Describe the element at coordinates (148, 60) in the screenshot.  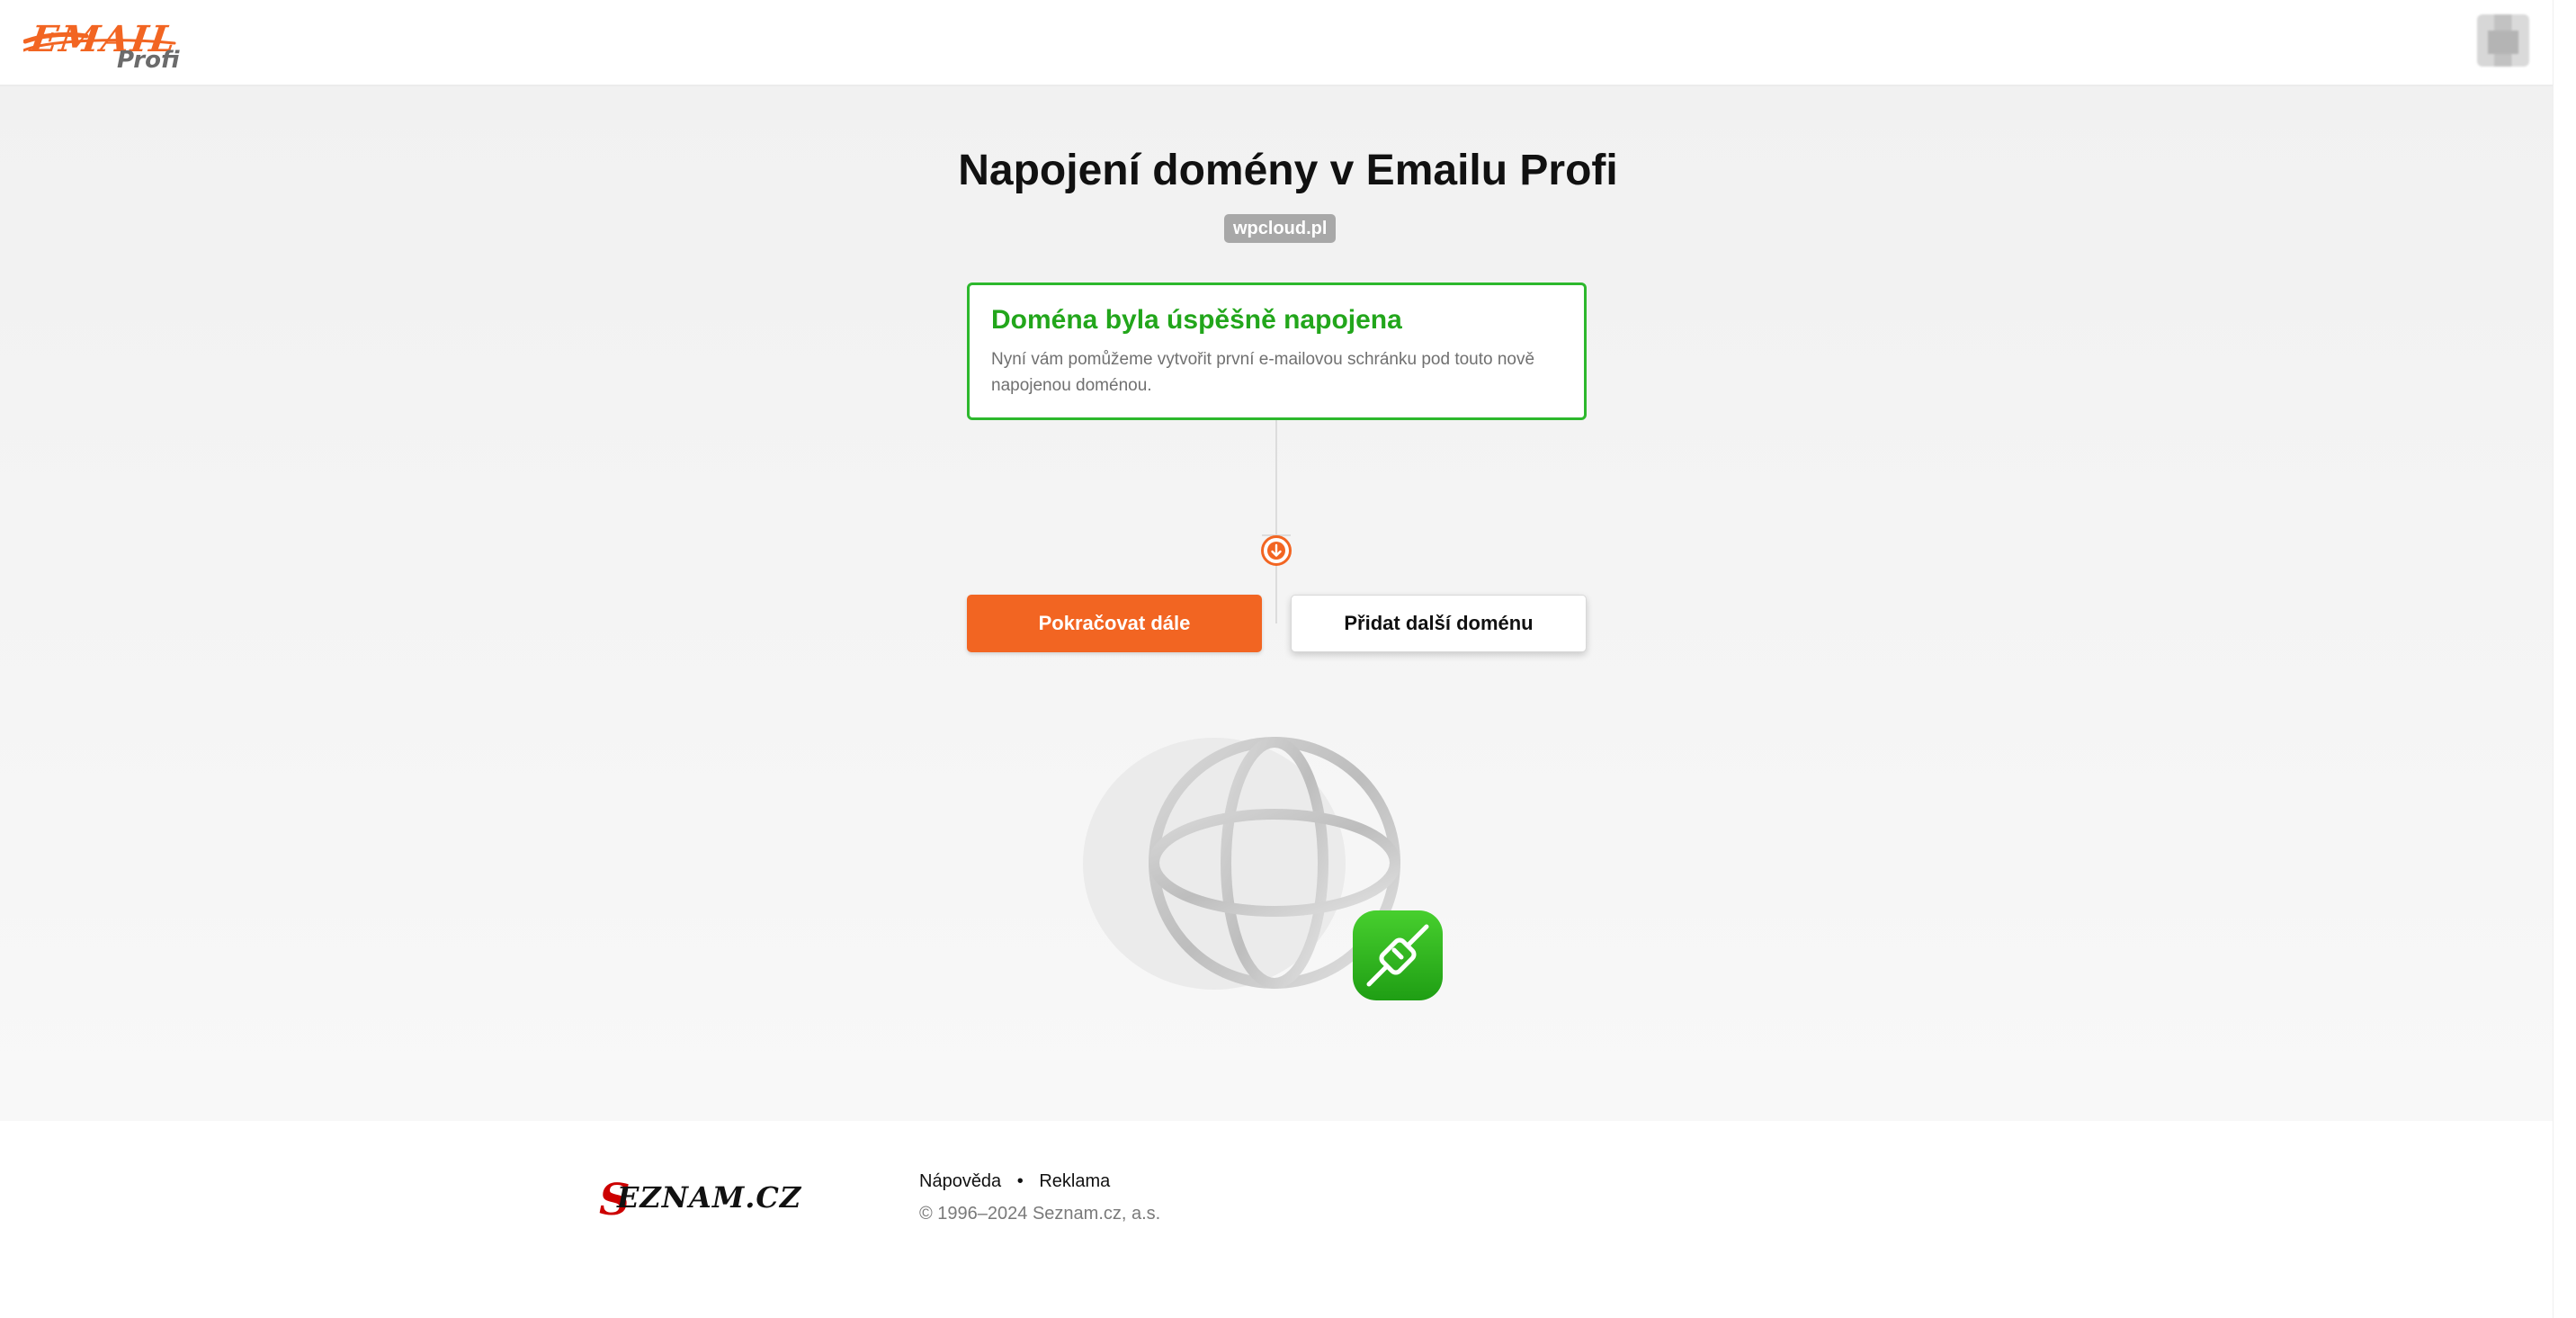
I see `logo-sub: Profi` at that location.